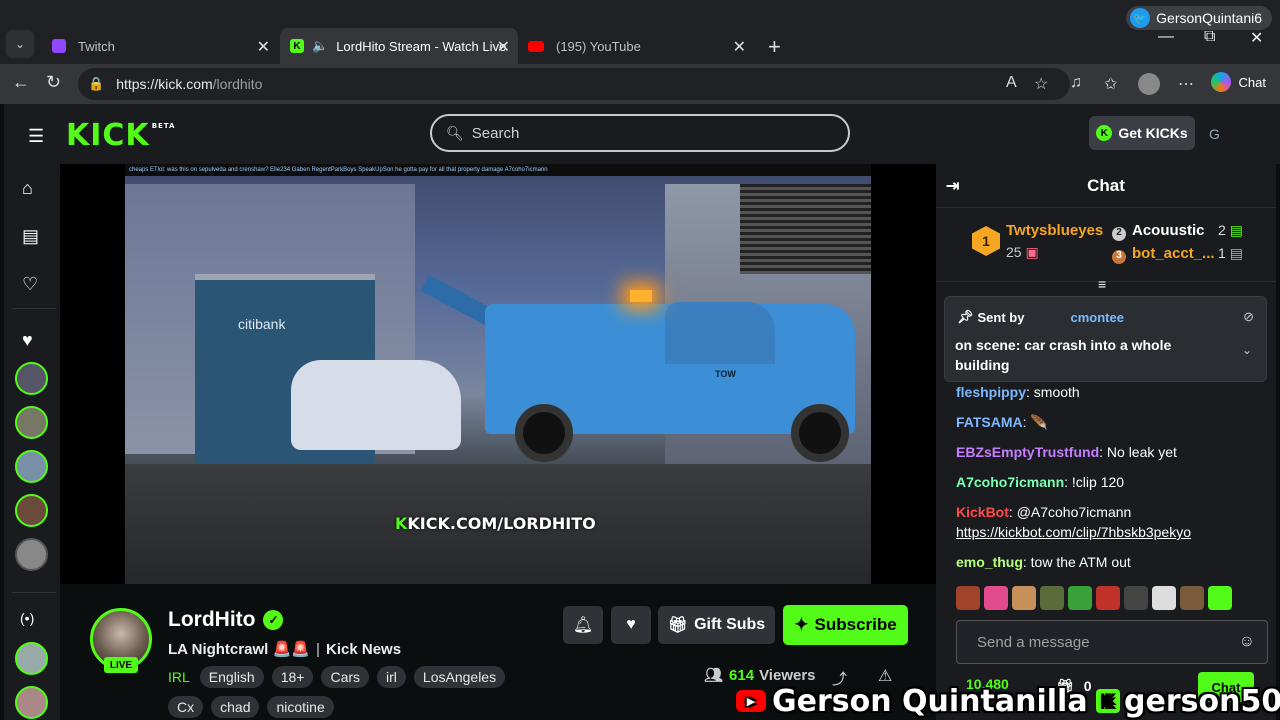 This screenshot has height=720, width=1280. Describe the element at coordinates (1238, 82) in the screenshot. I see `copilot-chat-button: Chat` at that location.